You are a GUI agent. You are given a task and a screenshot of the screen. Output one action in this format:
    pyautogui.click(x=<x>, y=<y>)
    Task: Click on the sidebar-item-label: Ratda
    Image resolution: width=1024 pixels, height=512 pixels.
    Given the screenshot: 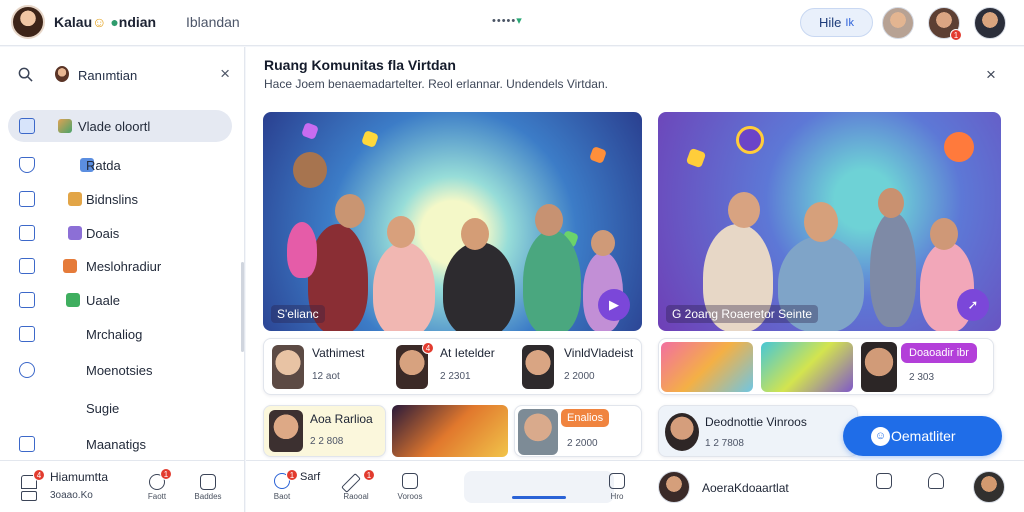 What is the action you would take?
    pyautogui.click(x=103, y=165)
    